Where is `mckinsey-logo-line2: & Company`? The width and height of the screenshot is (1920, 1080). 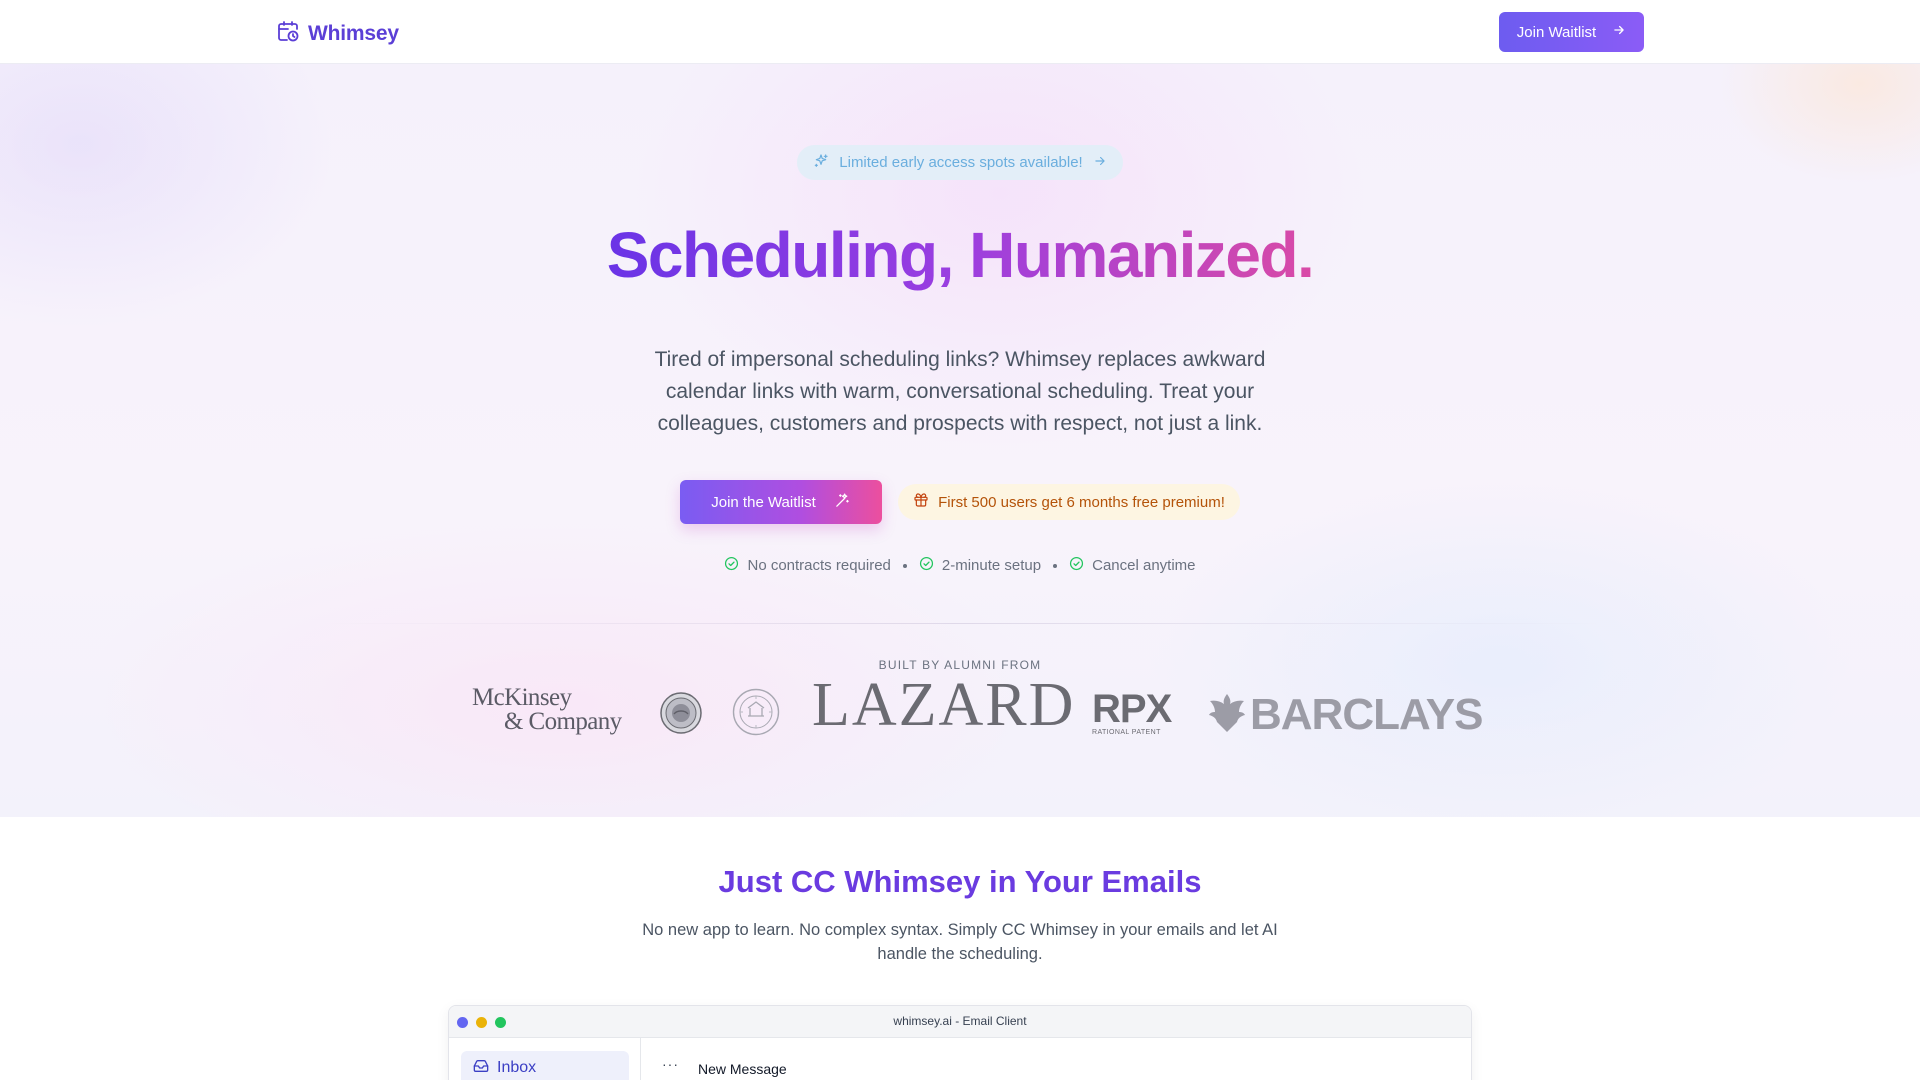 mckinsey-logo-line2: & Company is located at coordinates (563, 721).